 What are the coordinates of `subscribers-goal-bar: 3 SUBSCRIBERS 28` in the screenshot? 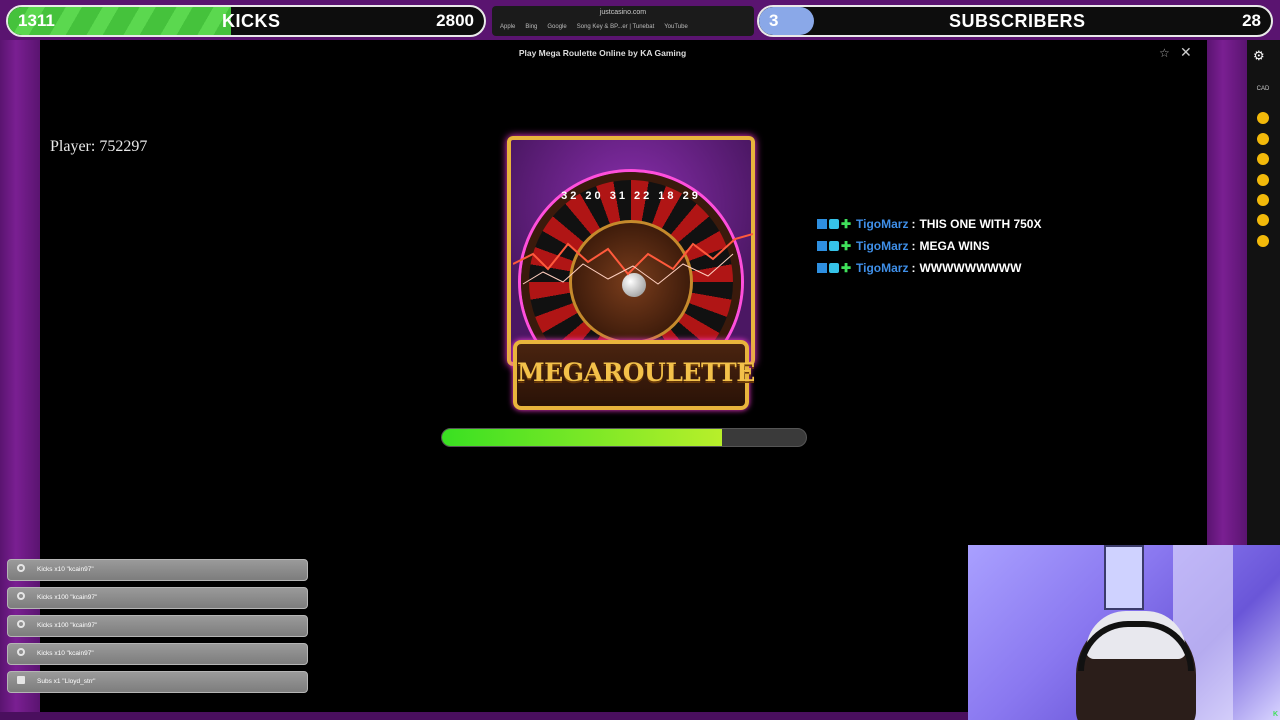 It's located at (1015, 21).